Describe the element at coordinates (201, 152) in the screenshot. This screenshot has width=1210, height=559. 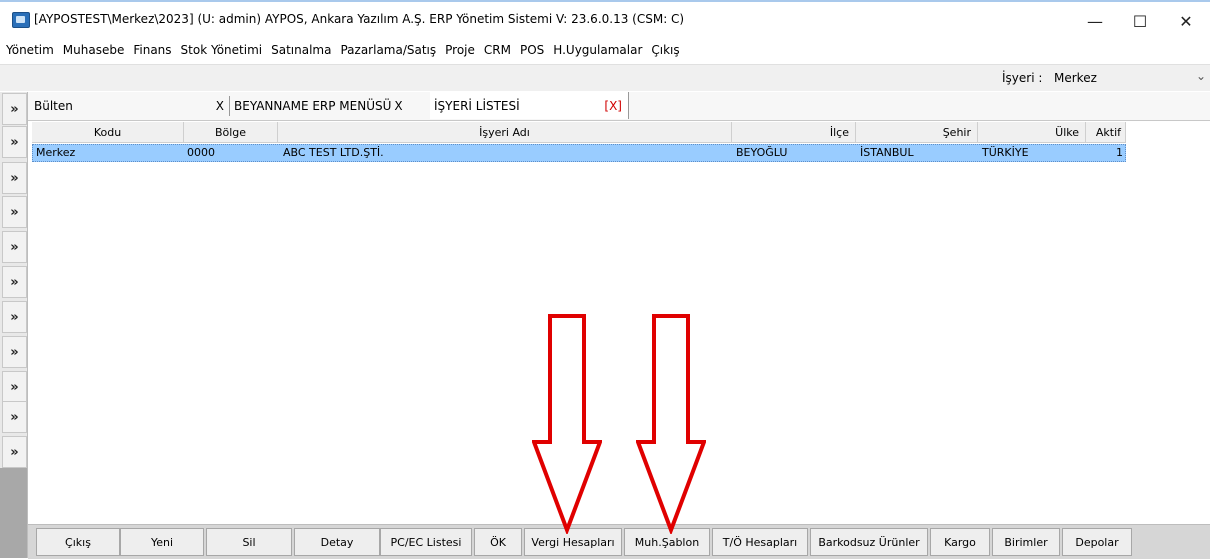
I see `cell-bolge: 0000` at that location.